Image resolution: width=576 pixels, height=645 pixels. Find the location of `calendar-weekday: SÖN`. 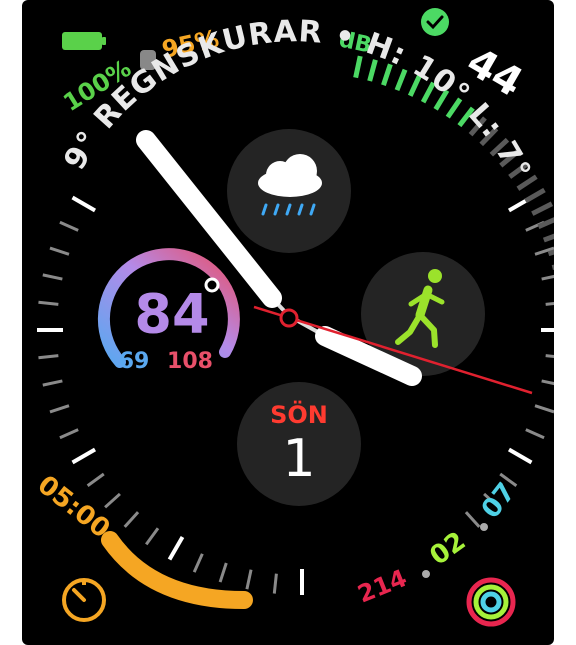

calendar-weekday: SÖN is located at coordinates (299, 414).